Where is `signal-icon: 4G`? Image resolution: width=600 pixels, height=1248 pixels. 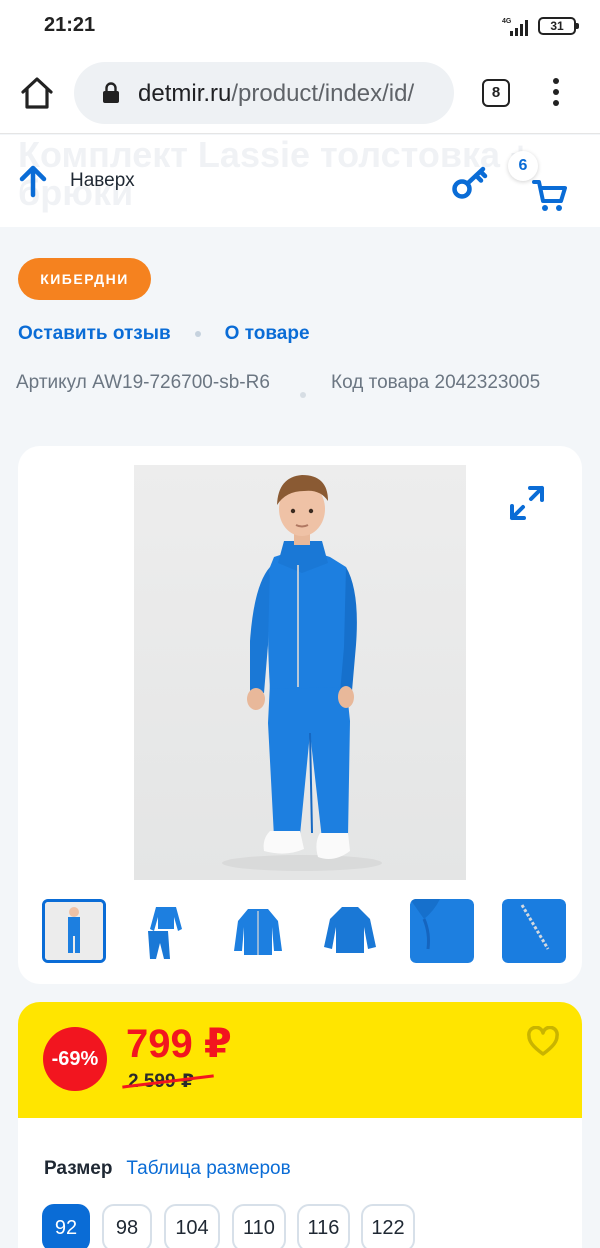
signal-icon: 4G is located at coordinates (515, 27).